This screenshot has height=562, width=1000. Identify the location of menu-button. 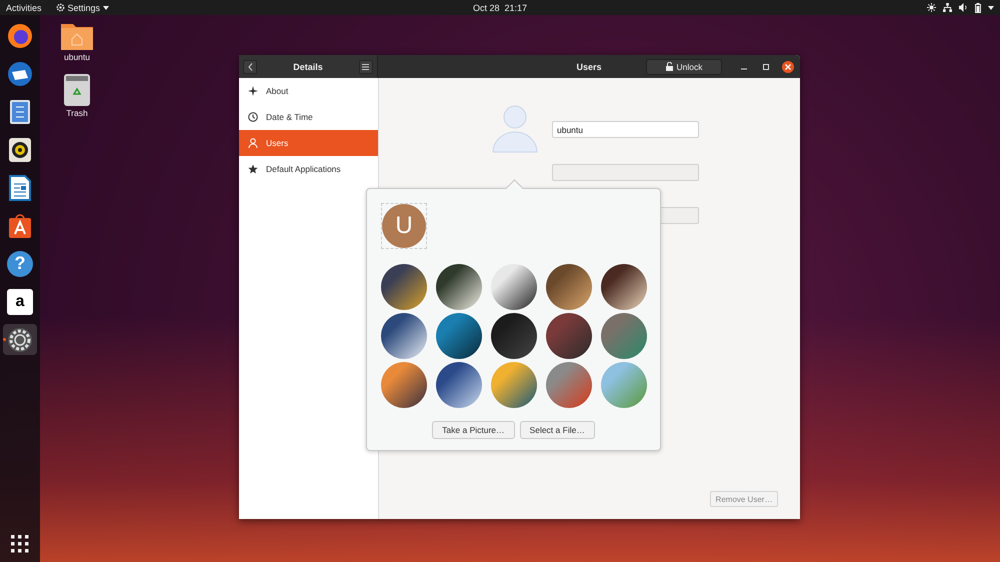
(365, 67).